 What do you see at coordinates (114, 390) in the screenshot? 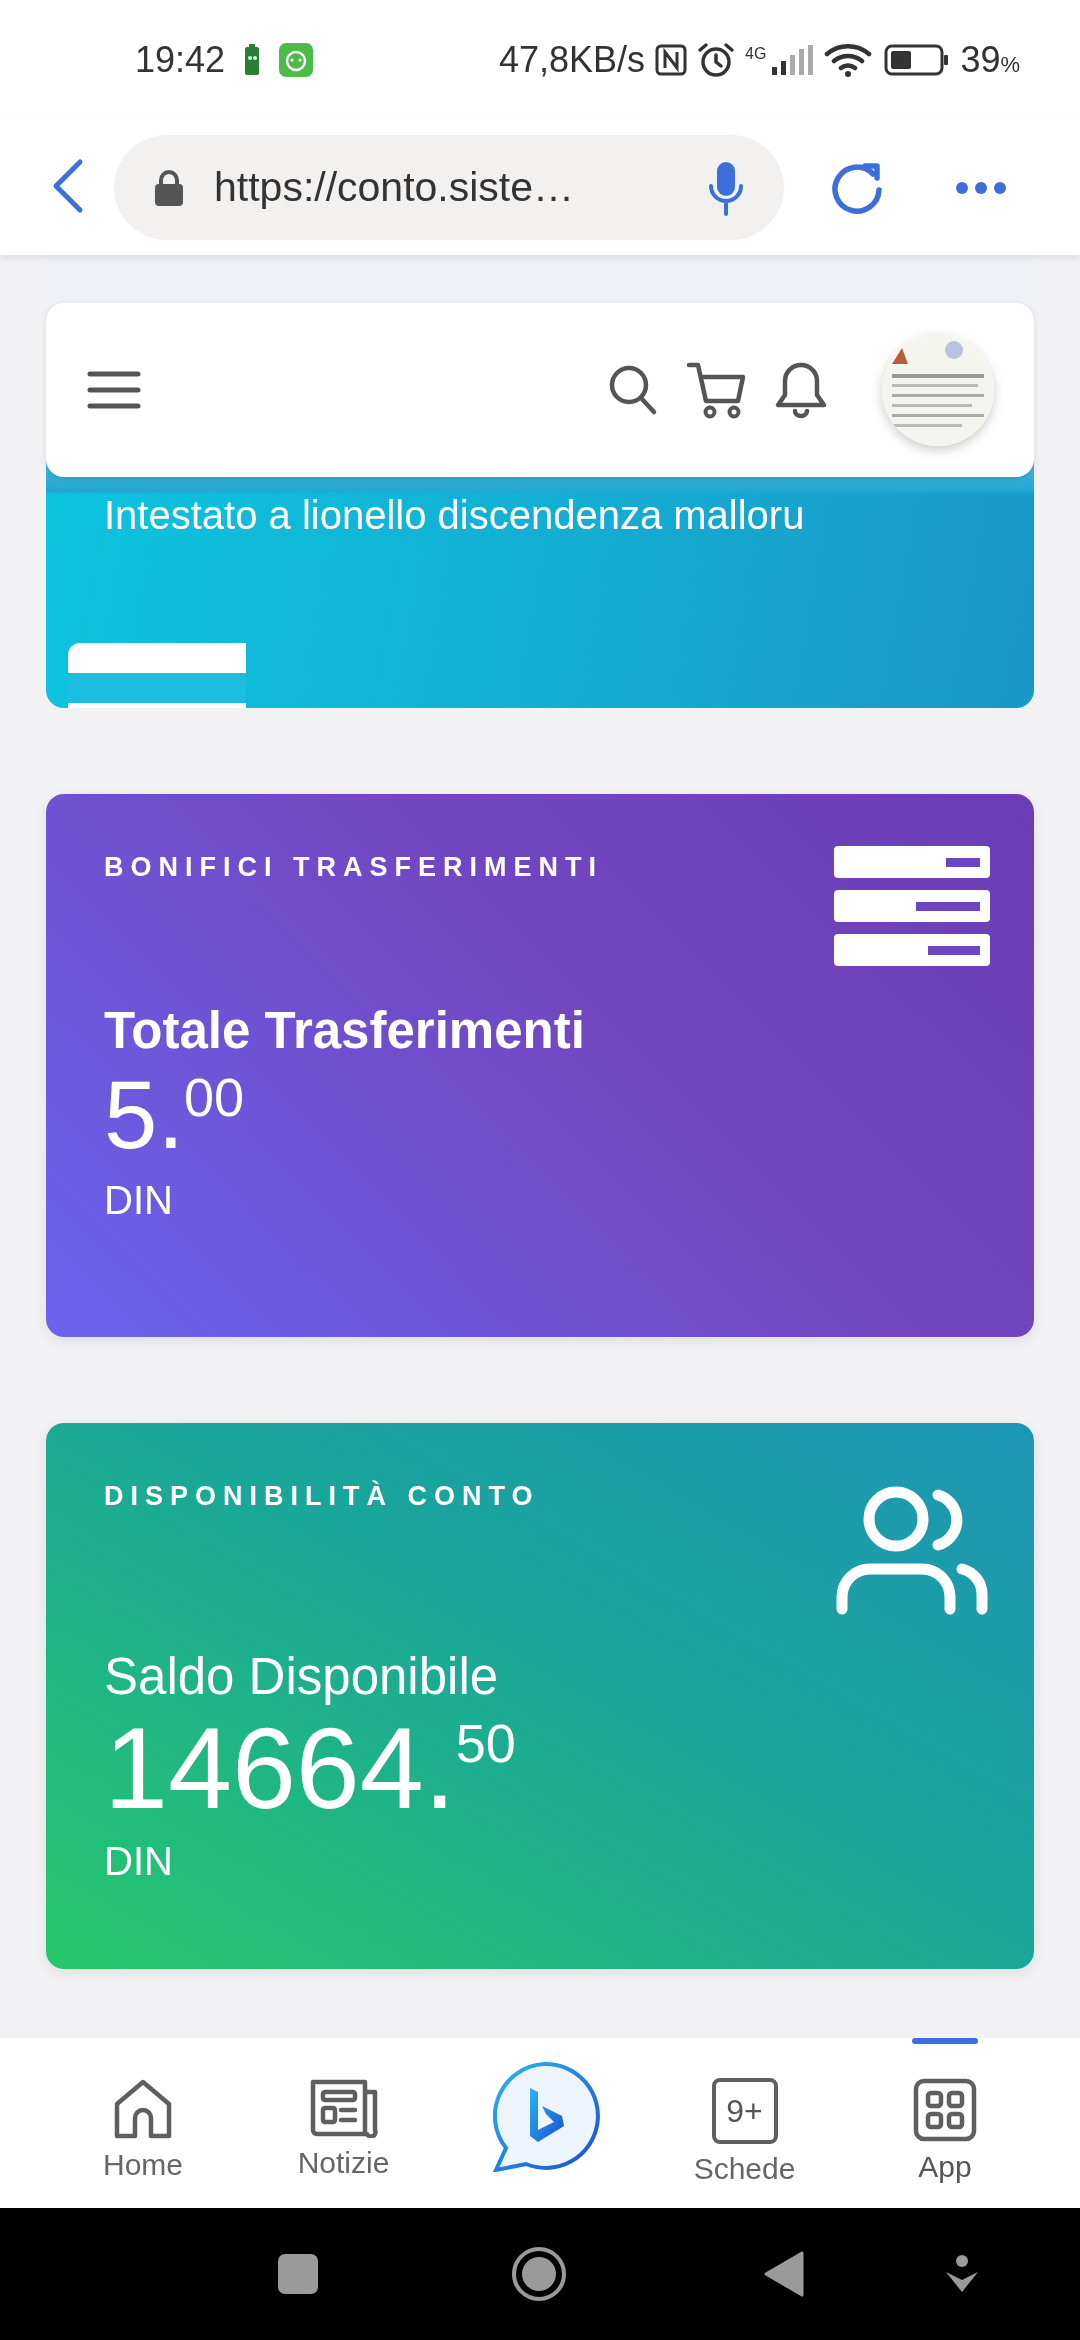
I see `menu-icon` at bounding box center [114, 390].